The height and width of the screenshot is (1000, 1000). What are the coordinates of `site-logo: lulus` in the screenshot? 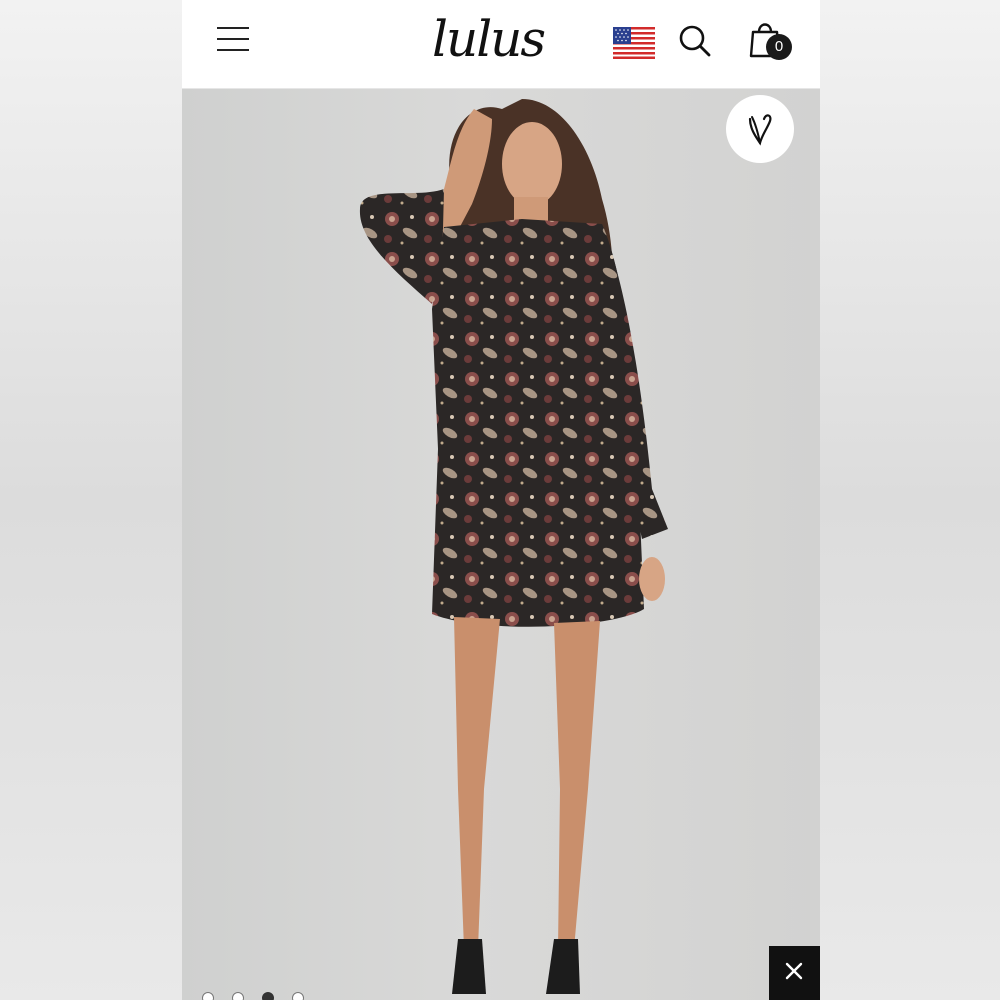 It's located at (502, 39).